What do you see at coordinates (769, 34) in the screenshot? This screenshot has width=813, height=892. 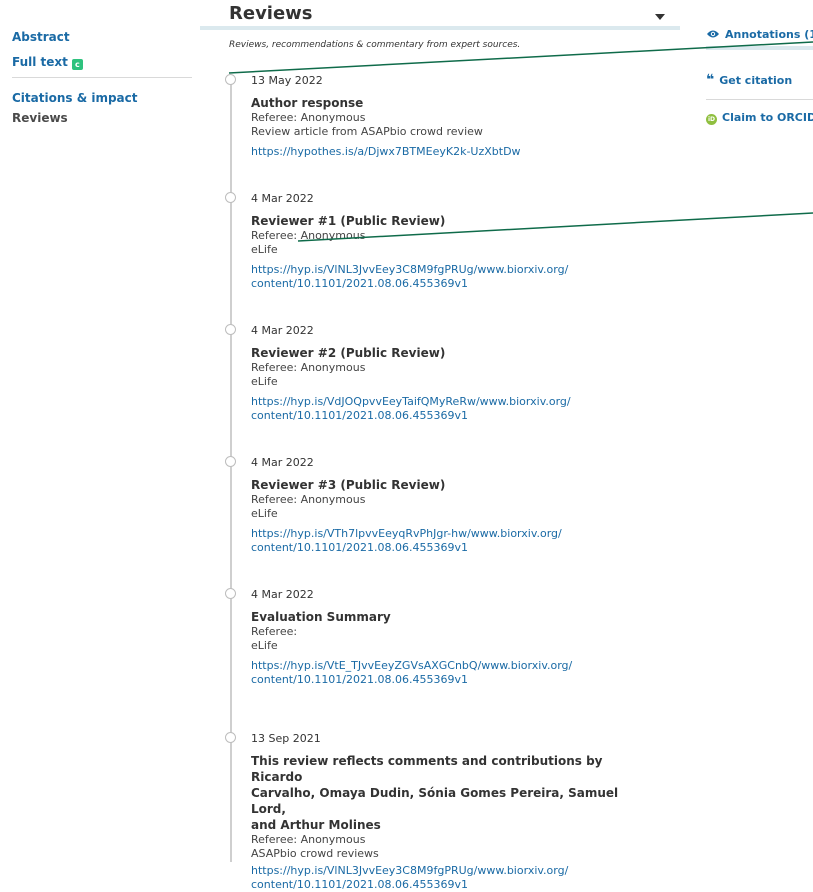 I see `annotations-label: Annotations (14)` at bounding box center [769, 34].